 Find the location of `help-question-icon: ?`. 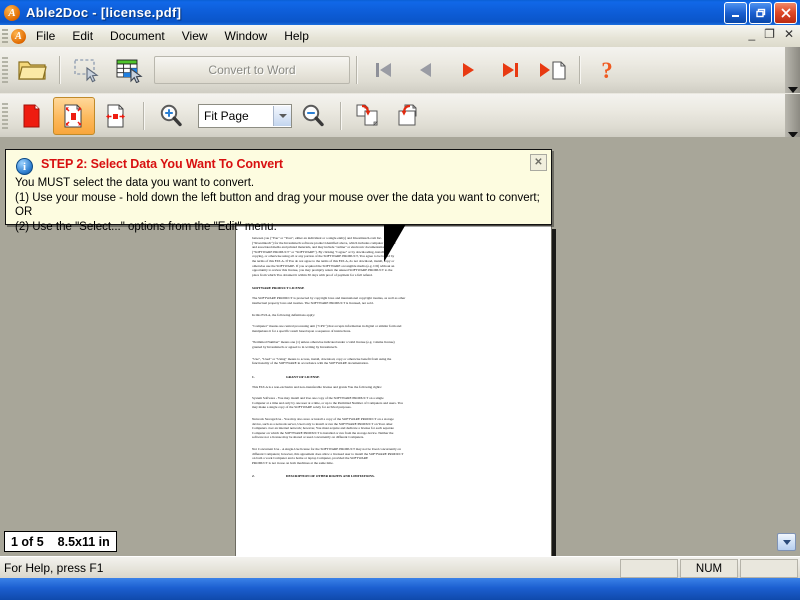

help-question-icon: ? is located at coordinates (607, 70).